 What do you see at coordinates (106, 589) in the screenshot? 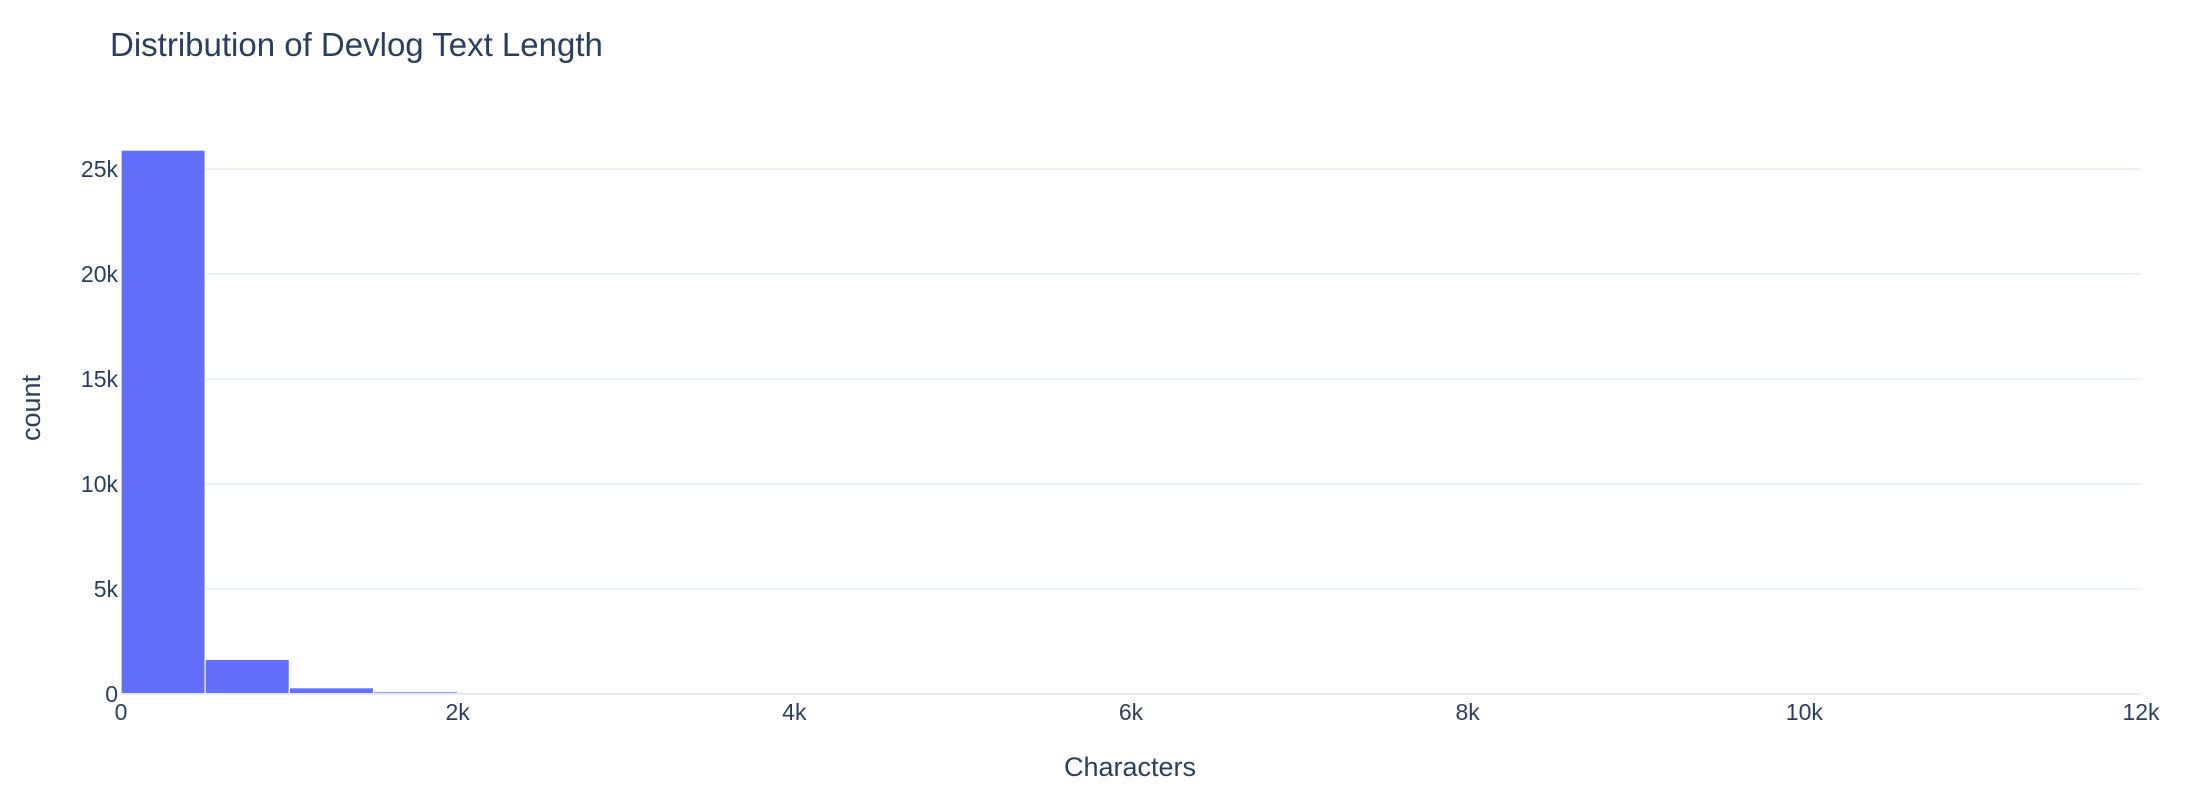
I see `y-tick-label: 5k` at bounding box center [106, 589].